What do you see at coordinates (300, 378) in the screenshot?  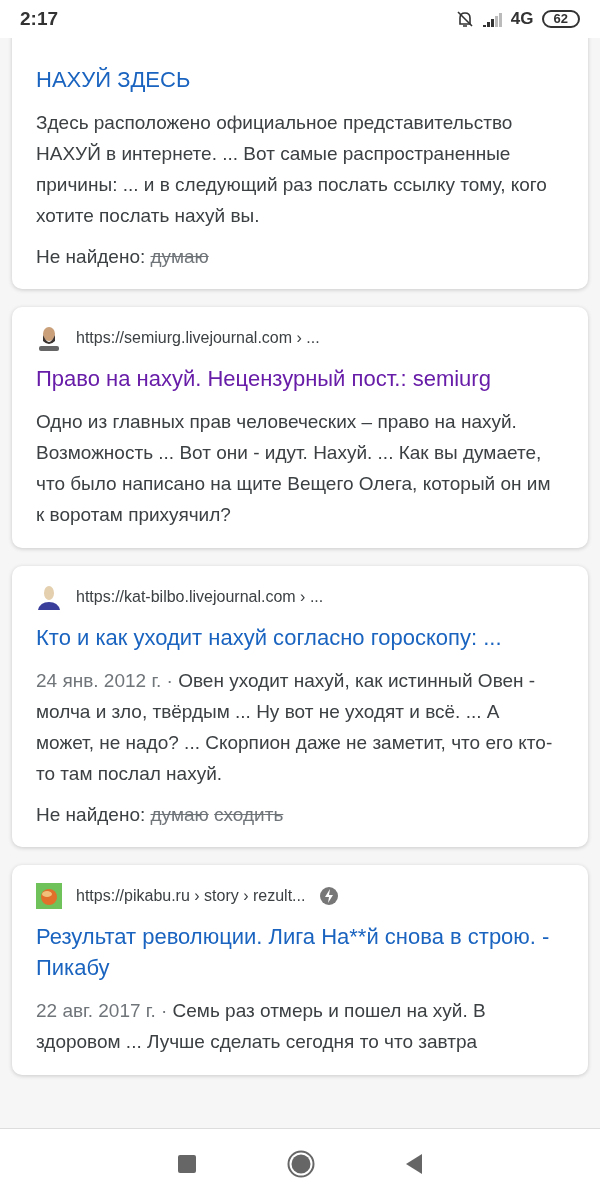 I see `result-title-link: Право на нахуй. Нецензурный пост.: semiurg` at bounding box center [300, 378].